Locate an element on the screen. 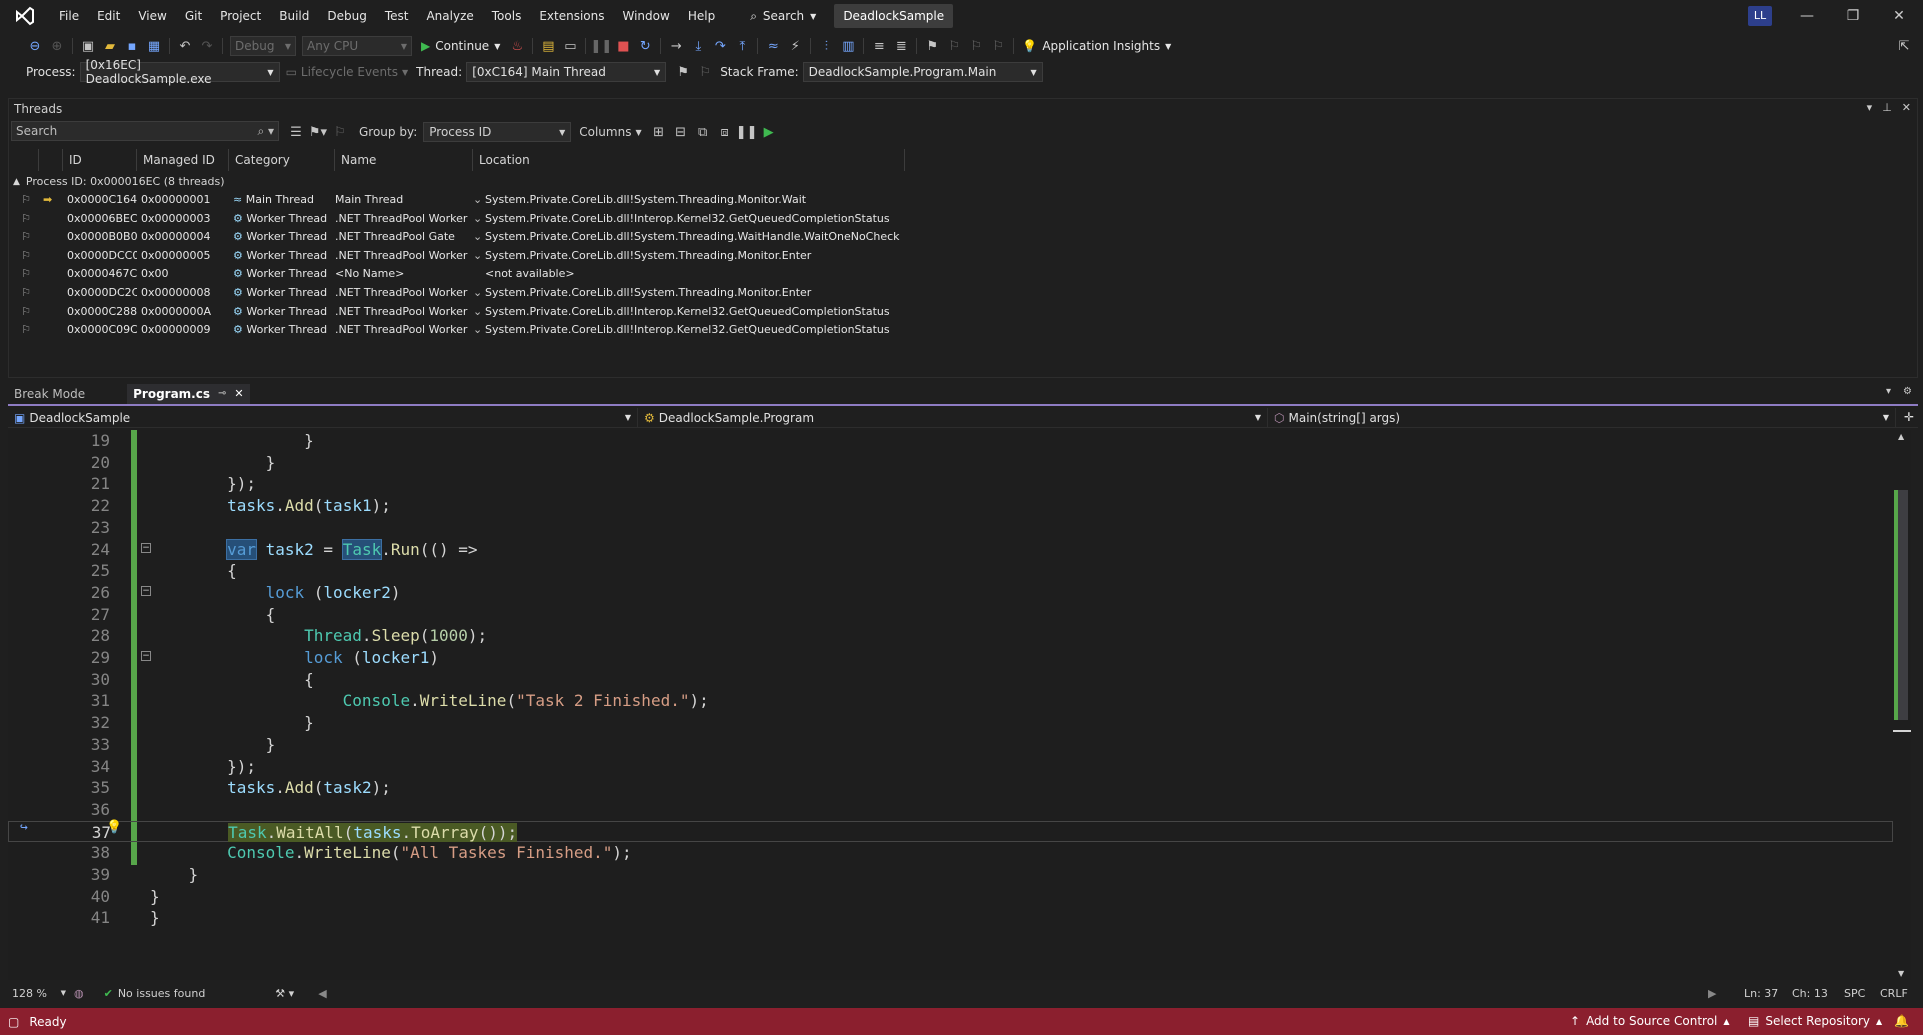 This screenshot has height=1035, width=1923. code-line: 34 }); is located at coordinates (950, 767).